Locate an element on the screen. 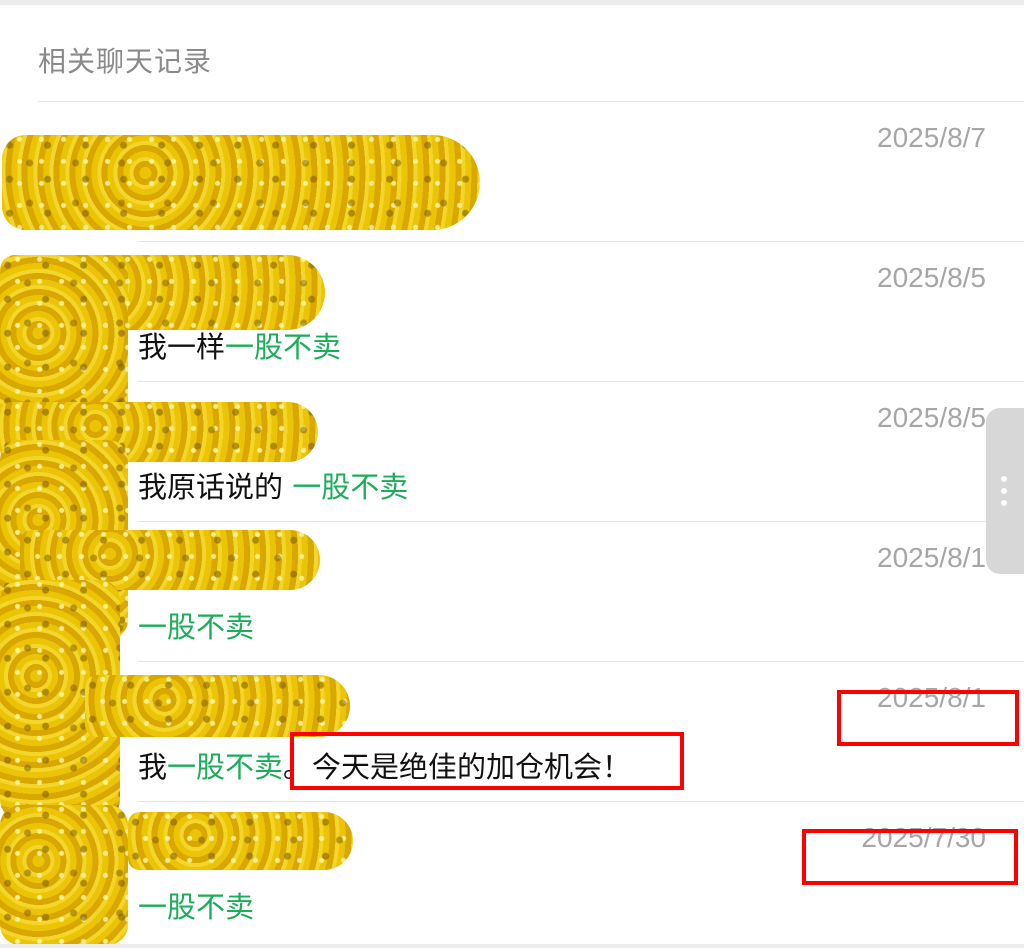 Image resolution: width=1024 pixels, height=948 pixels. scroll-handle is located at coordinates (1005, 491).